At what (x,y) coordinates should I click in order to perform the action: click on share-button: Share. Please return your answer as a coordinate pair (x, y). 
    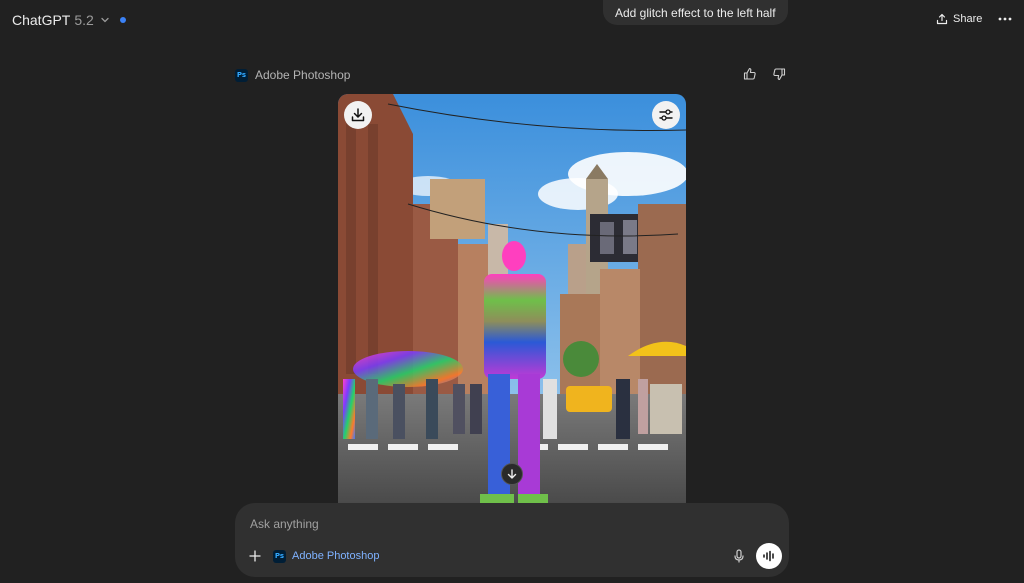
    Looking at the image, I should click on (959, 19).